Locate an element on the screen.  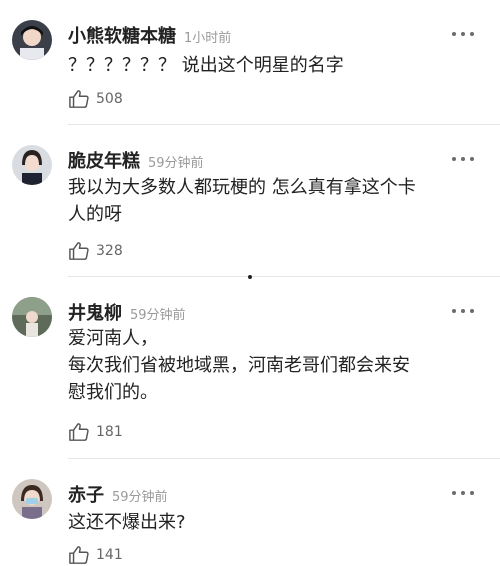
comment-text: 爱河南人， 每次我们省被地域黑，河南老哥们都会来安 慰我们的。 is located at coordinates (239, 365).